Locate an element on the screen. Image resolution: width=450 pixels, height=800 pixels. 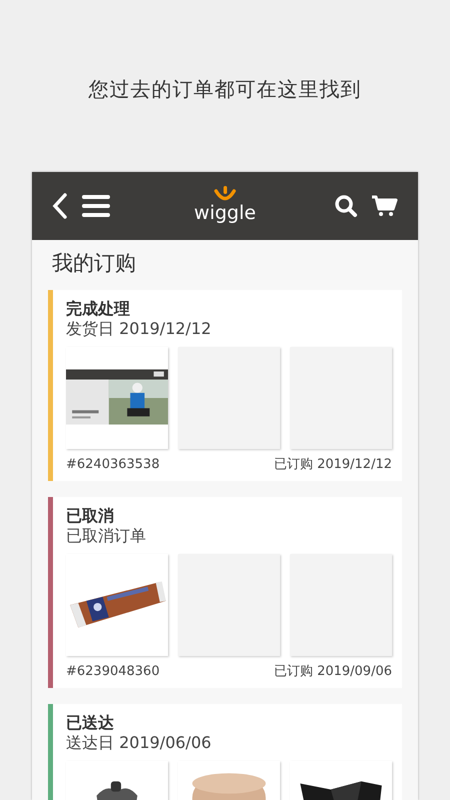
order-card: 已送达 送达日 2019/06/06 is located at coordinates (225, 752).